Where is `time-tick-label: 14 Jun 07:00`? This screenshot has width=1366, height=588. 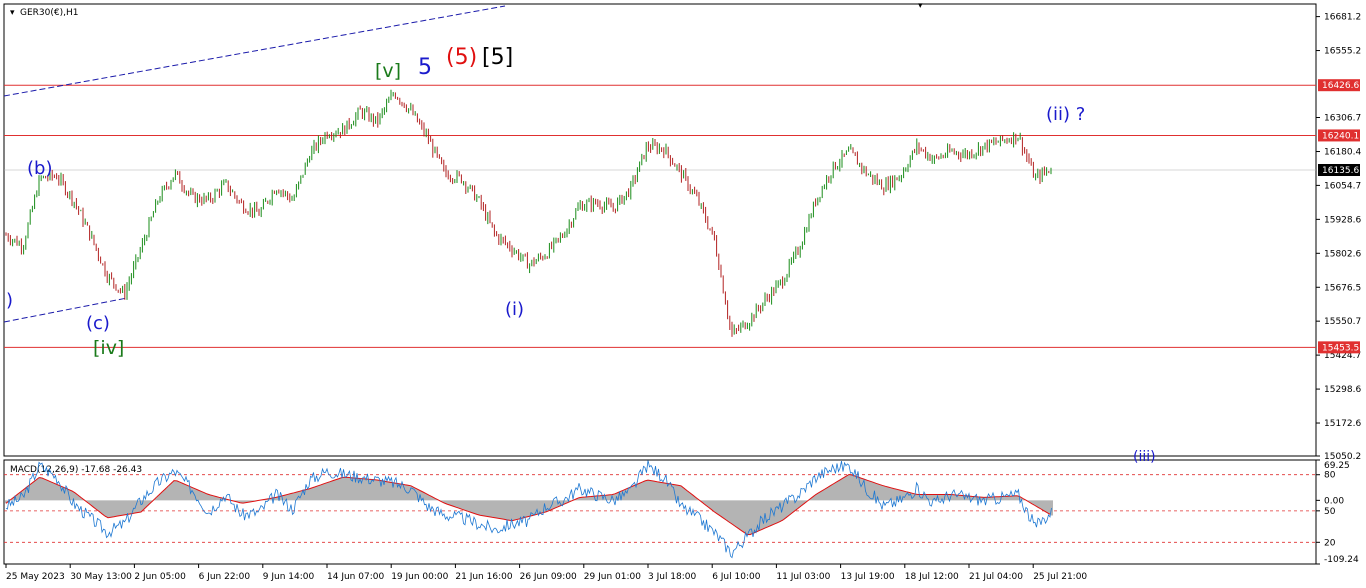
time-tick-label: 14 Jun 07:00 is located at coordinates (355, 577).